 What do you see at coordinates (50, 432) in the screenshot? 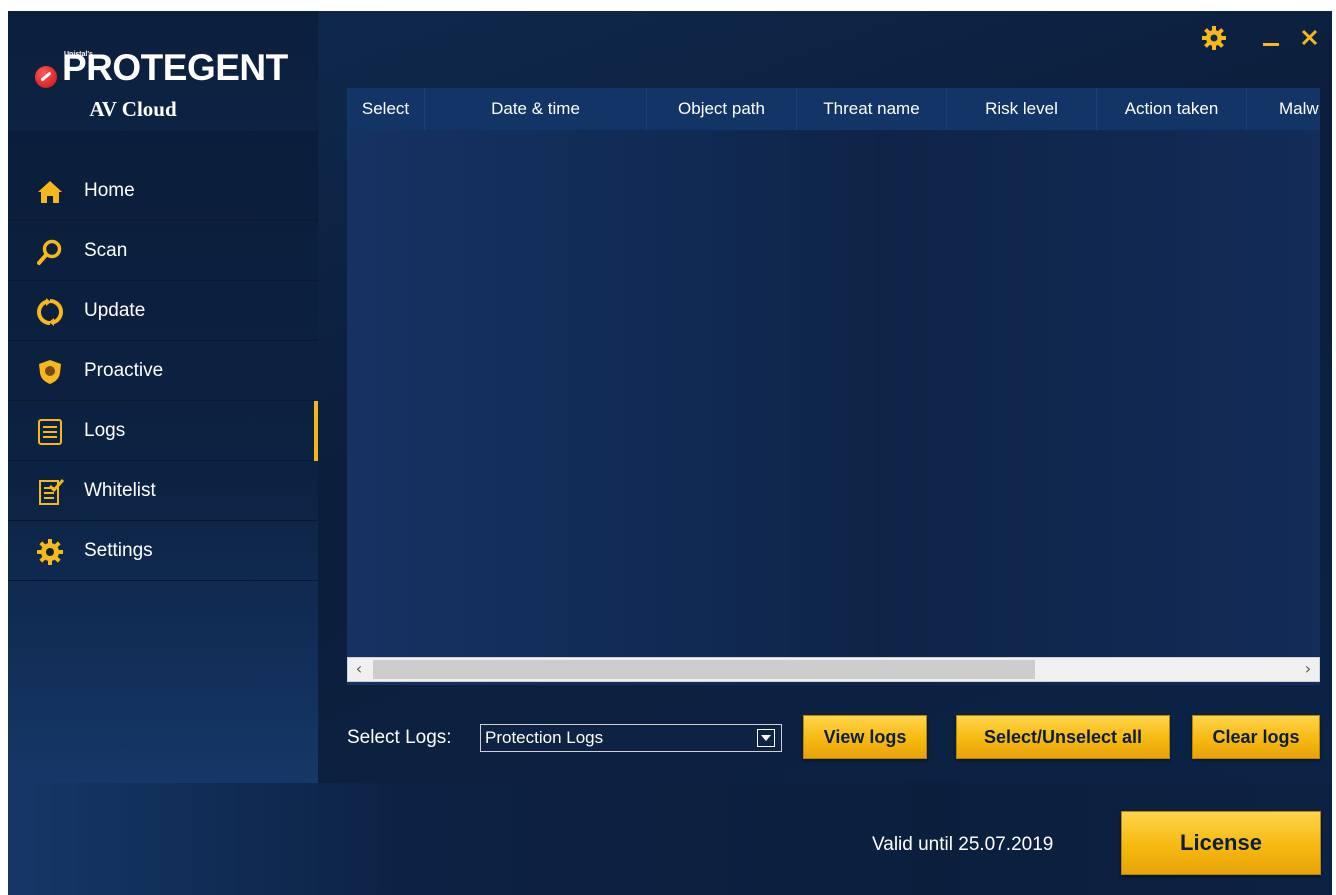
I see `list-icon` at bounding box center [50, 432].